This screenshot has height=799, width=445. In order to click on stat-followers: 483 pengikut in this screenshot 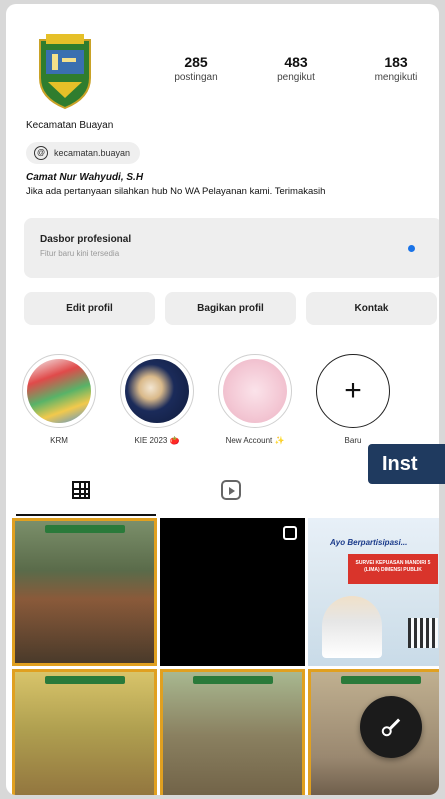, I will do `click(296, 68)`.